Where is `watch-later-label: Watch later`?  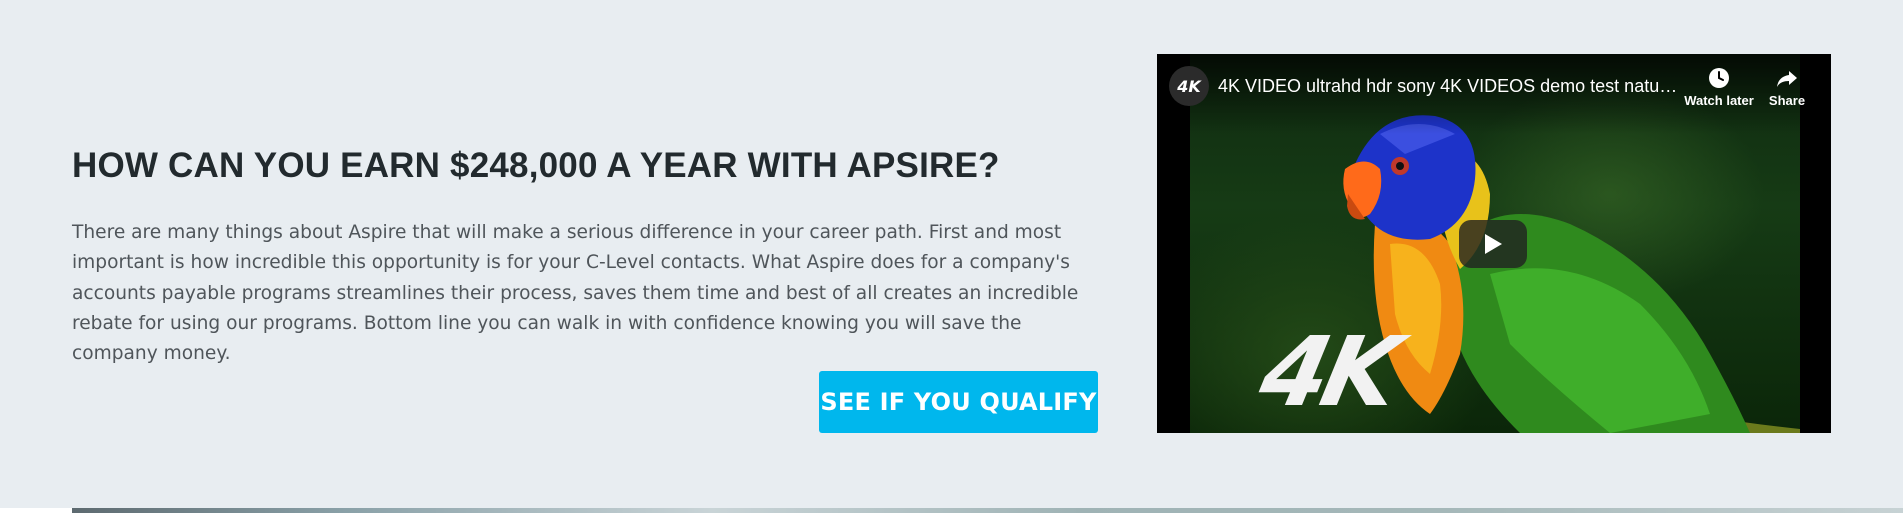
watch-later-label: Watch later is located at coordinates (1719, 100).